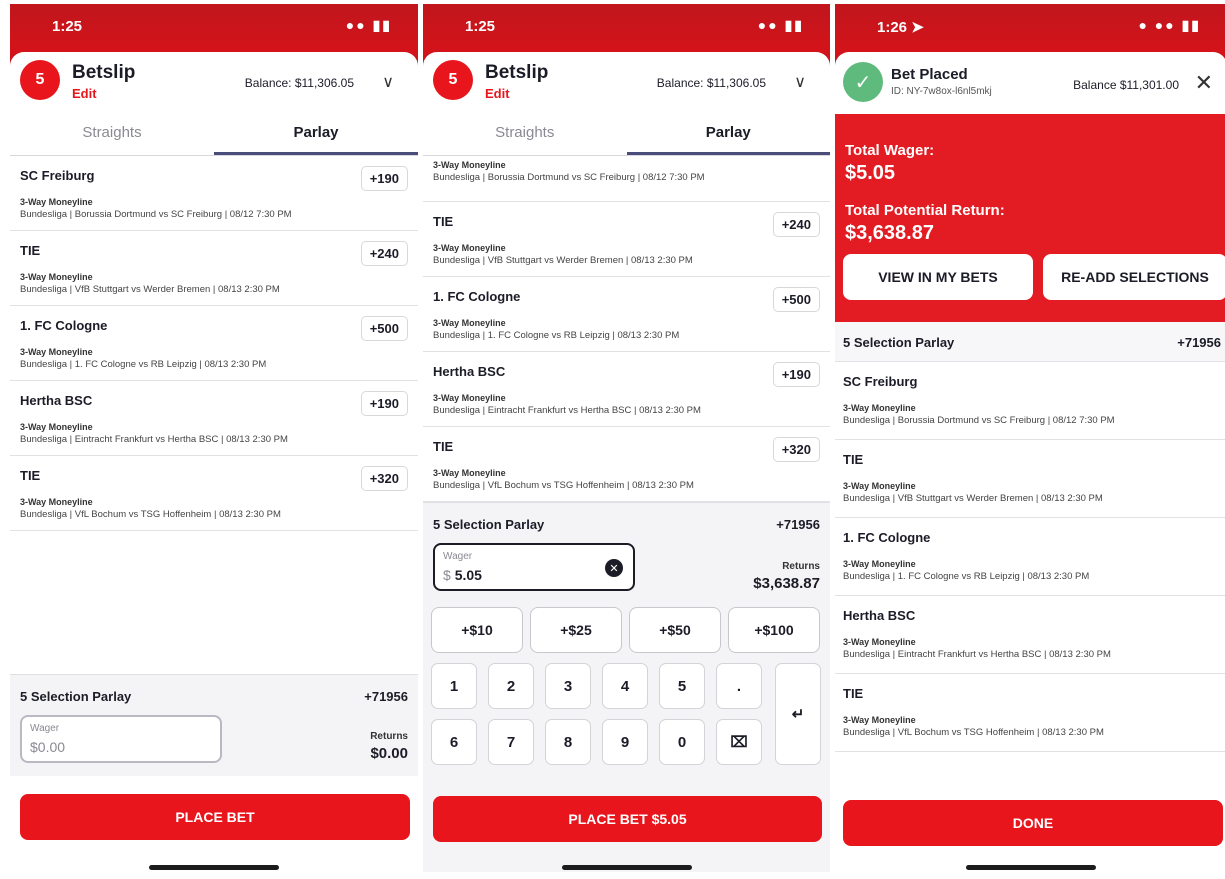  I want to click on key-6: 6, so click(454, 742).